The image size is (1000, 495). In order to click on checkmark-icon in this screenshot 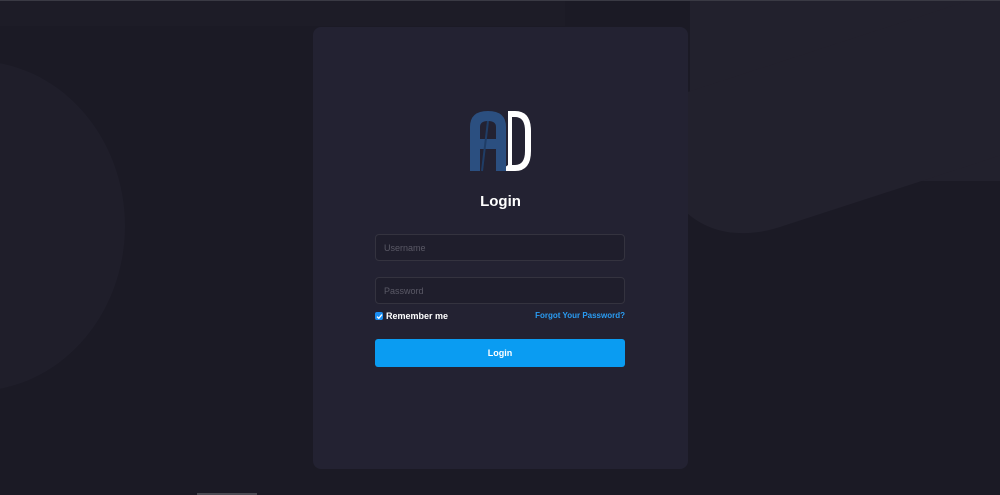, I will do `click(379, 316)`.